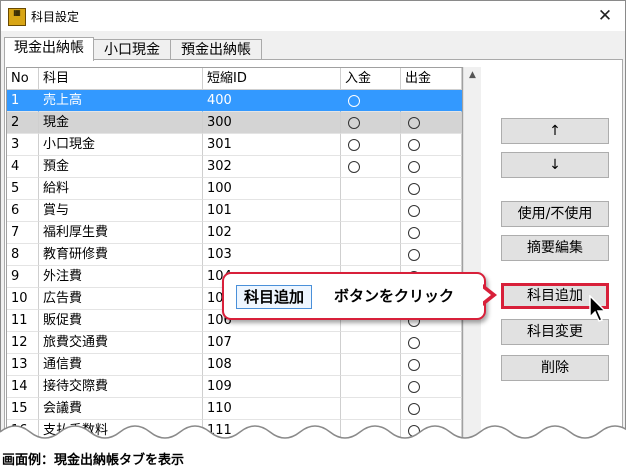 Image resolution: width=626 pixels, height=469 pixels. What do you see at coordinates (234, 365) in the screenshot?
I see `table-row: 13 通信費 108` at bounding box center [234, 365].